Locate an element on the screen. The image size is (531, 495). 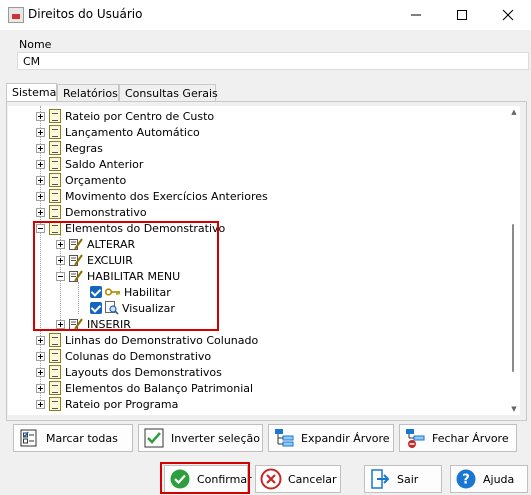
tree-node: Linhas do Demonstrativo Colunado is located at coordinates (147, 340).